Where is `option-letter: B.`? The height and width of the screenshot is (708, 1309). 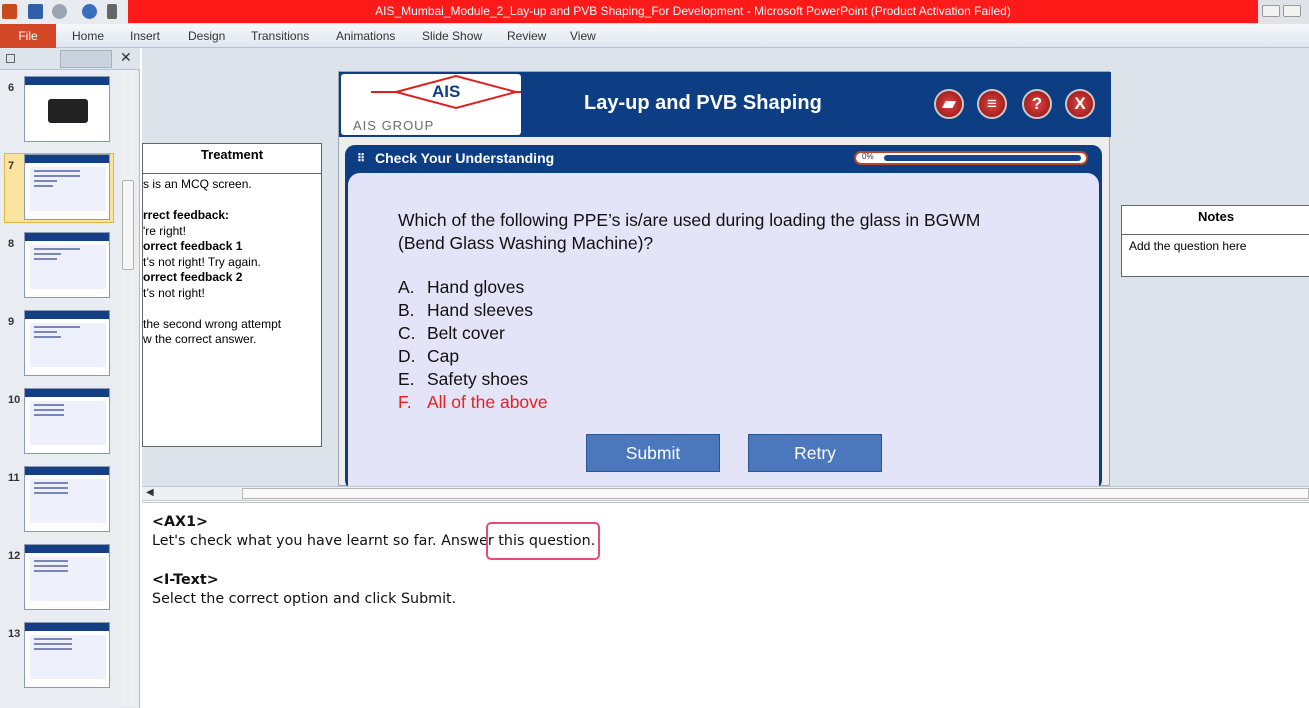
option-letter: B. is located at coordinates (406, 310).